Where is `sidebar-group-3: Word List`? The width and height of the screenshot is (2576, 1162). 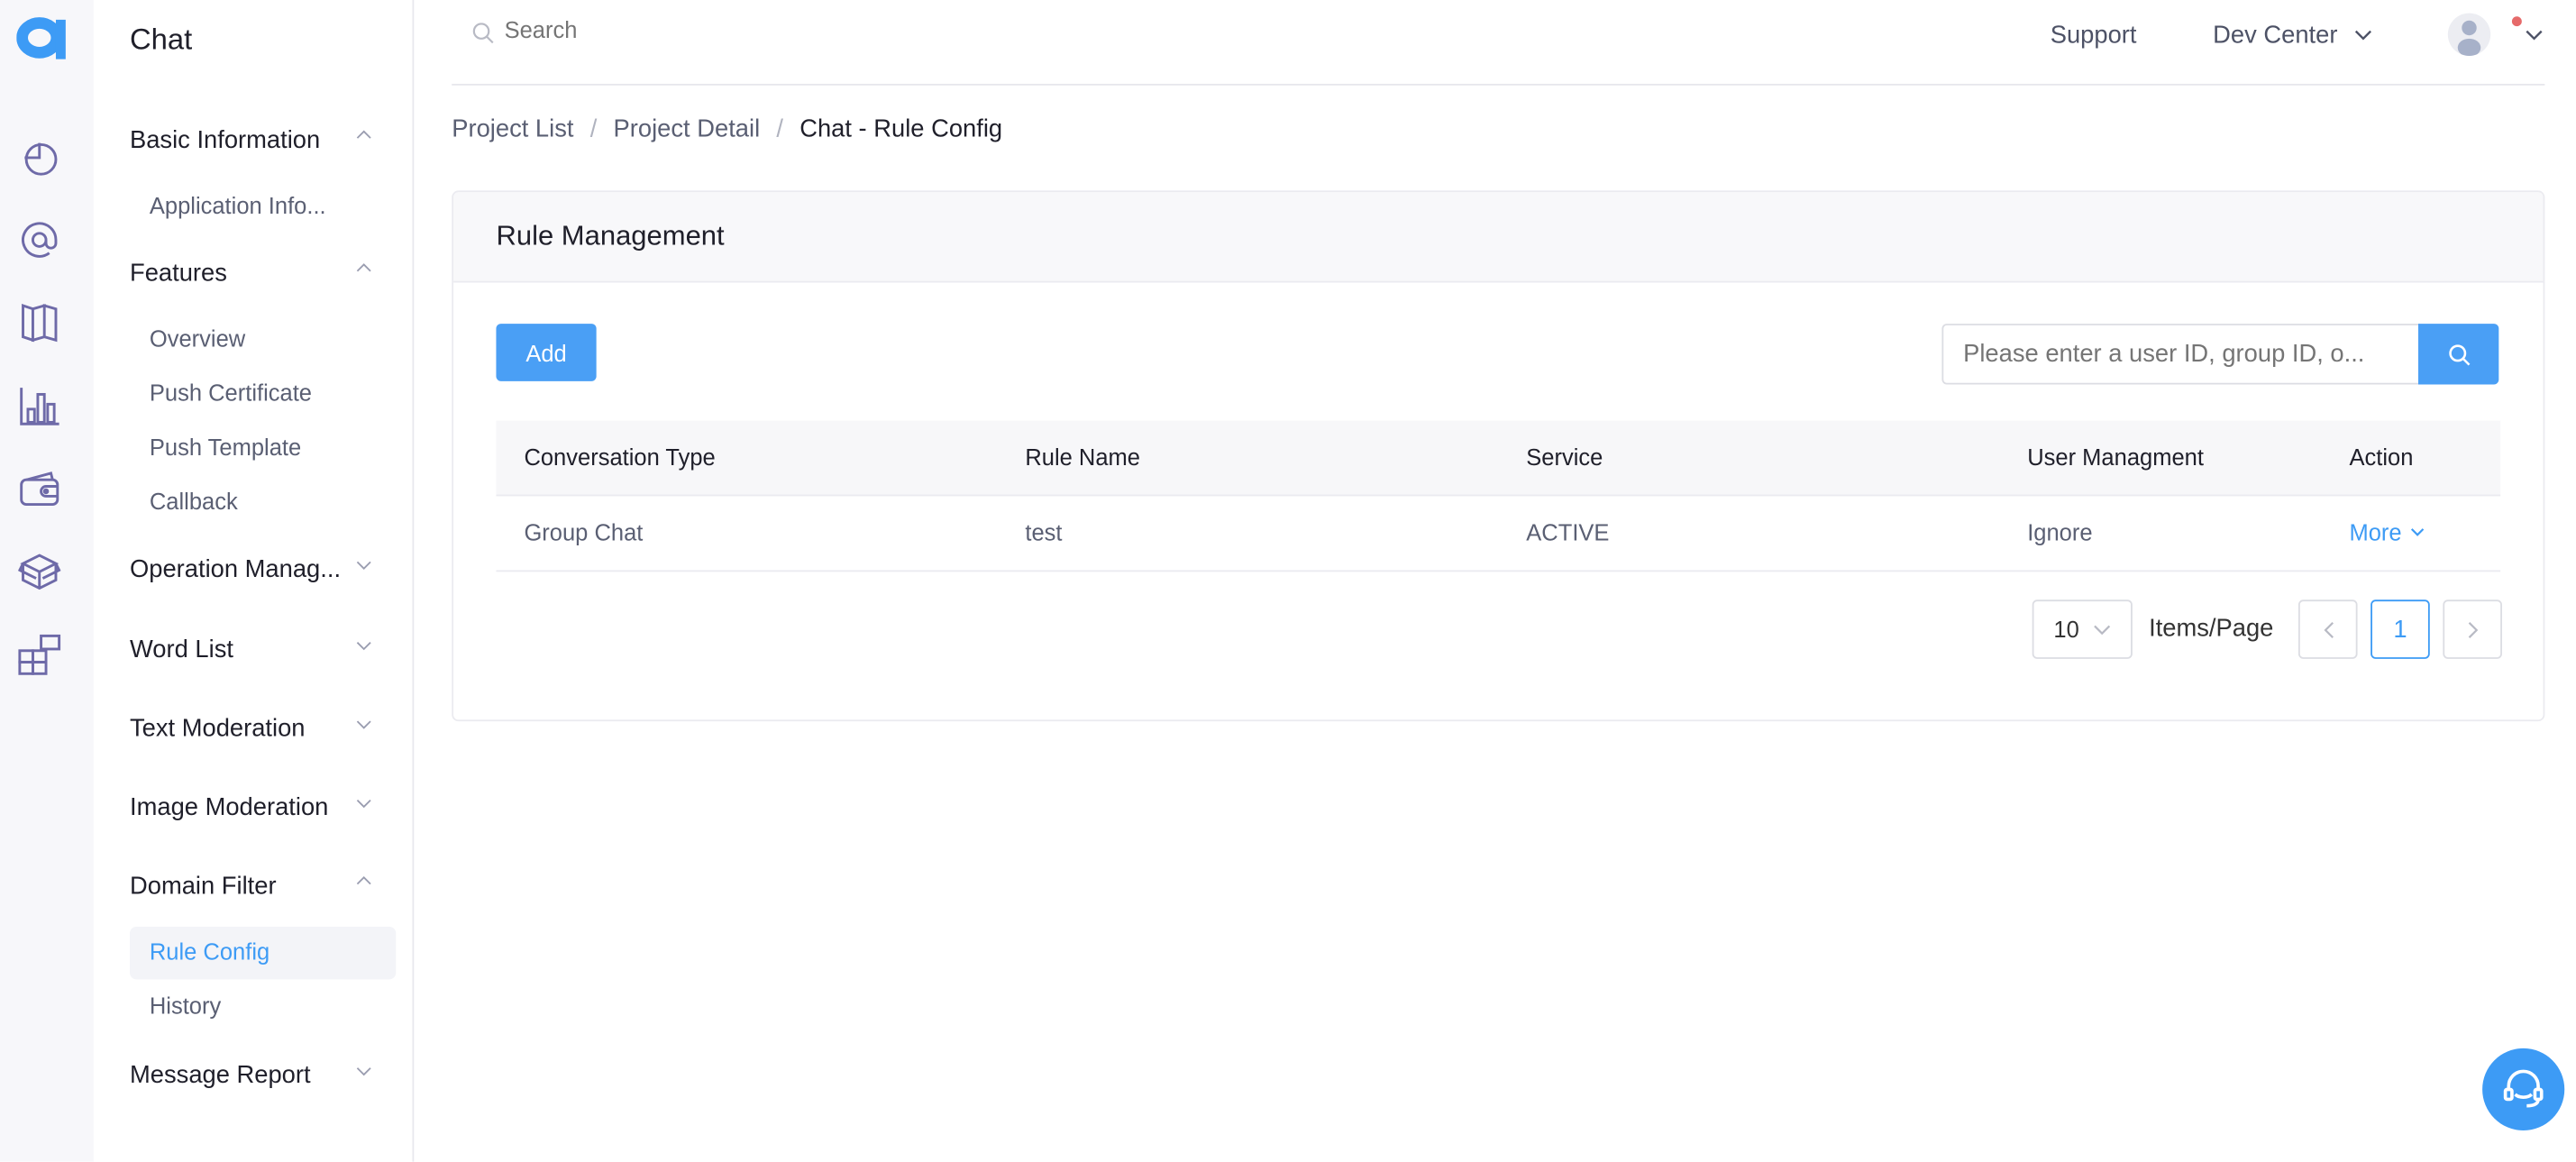
sidebar-group-3: Word List is located at coordinates (181, 650).